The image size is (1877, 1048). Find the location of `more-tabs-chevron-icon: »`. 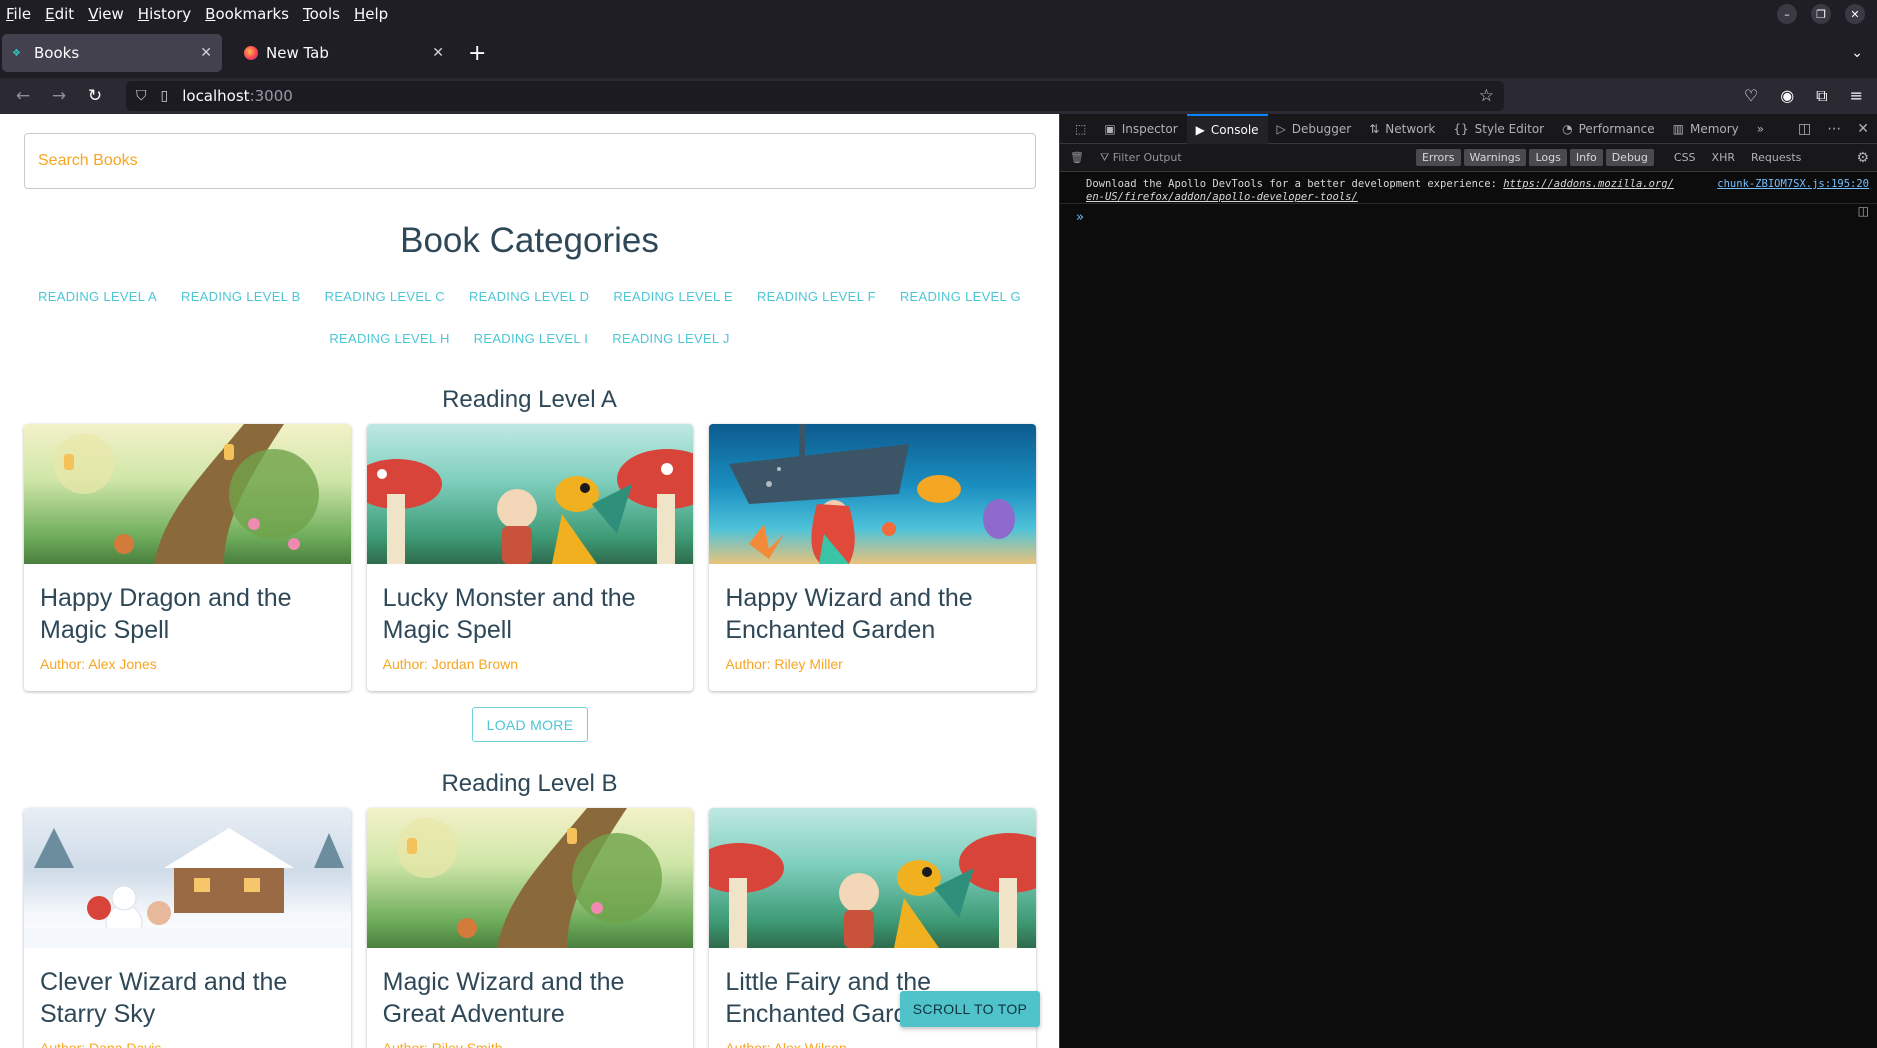

more-tabs-chevron-icon: » is located at coordinates (1760, 129).